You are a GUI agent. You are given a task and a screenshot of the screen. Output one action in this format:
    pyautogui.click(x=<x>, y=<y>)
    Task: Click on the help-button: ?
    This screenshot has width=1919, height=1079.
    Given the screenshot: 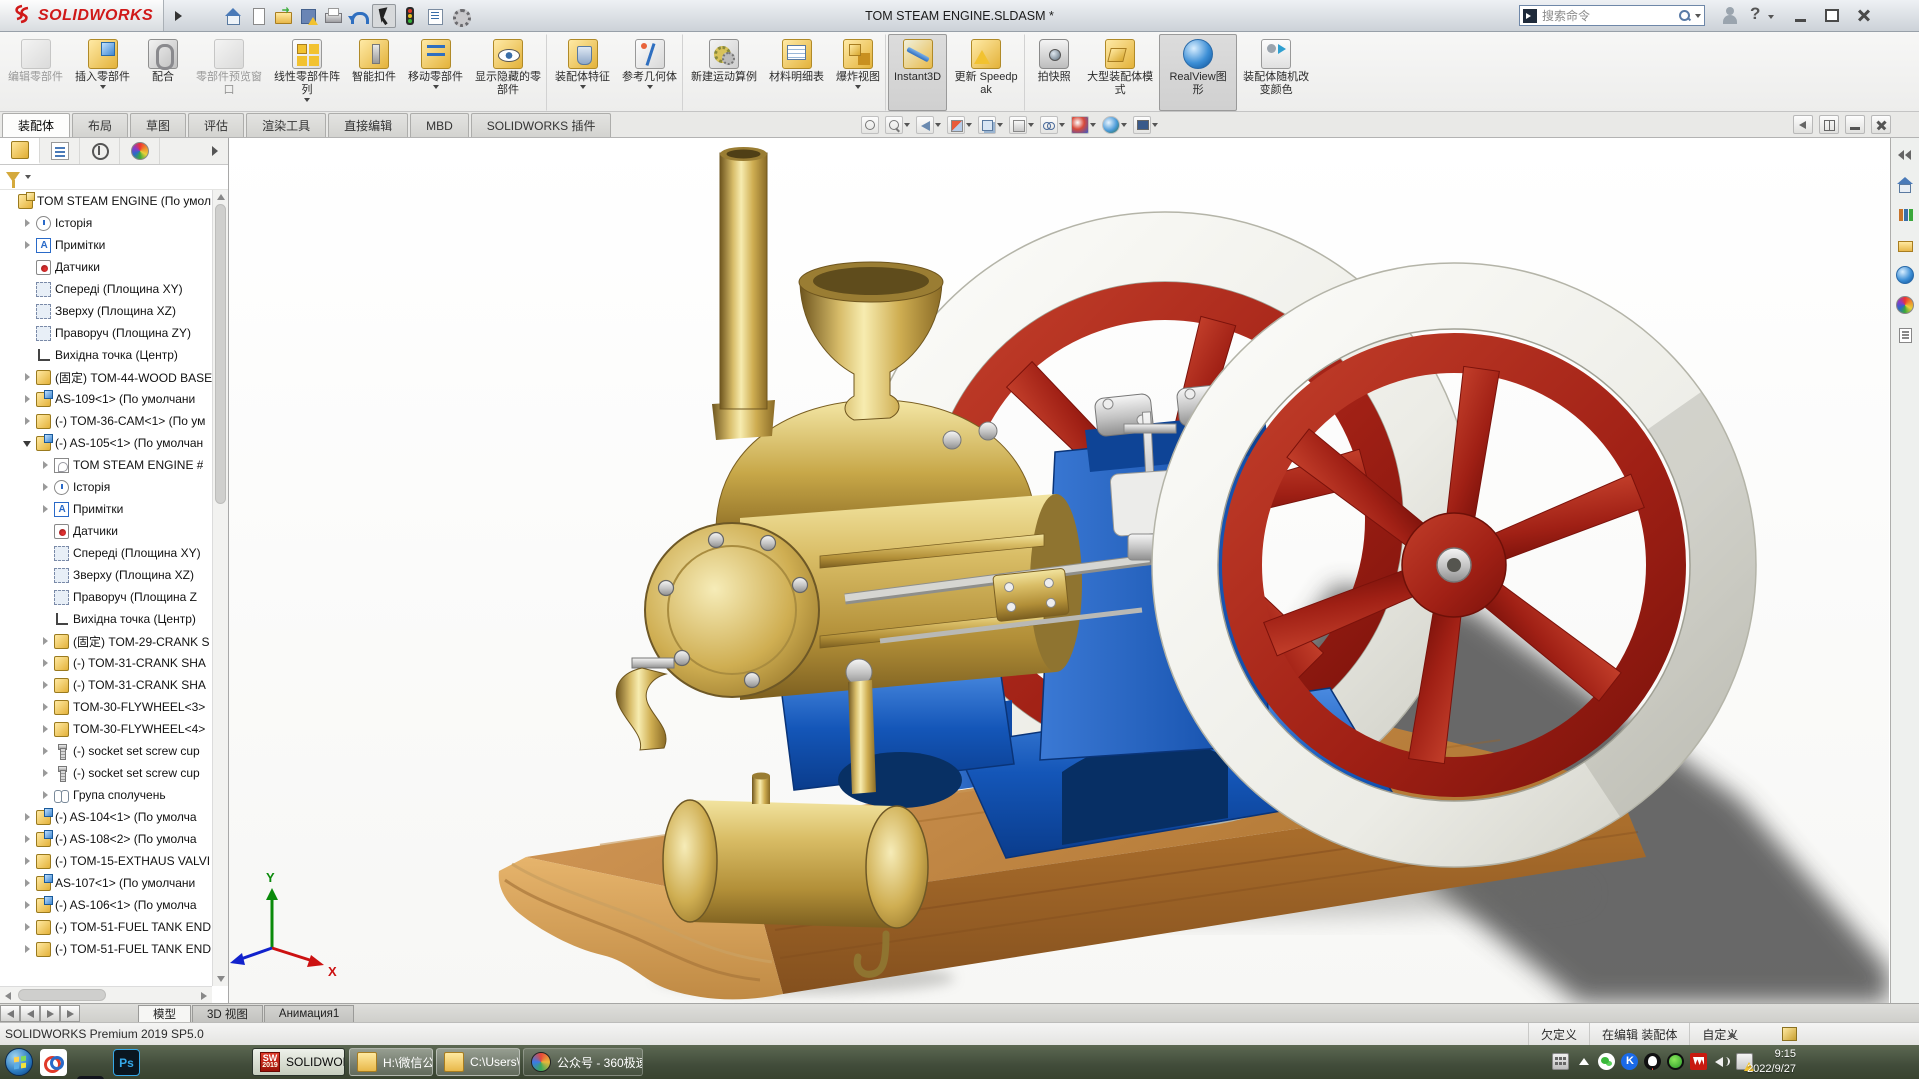 What is the action you would take?
    pyautogui.click(x=1755, y=14)
    